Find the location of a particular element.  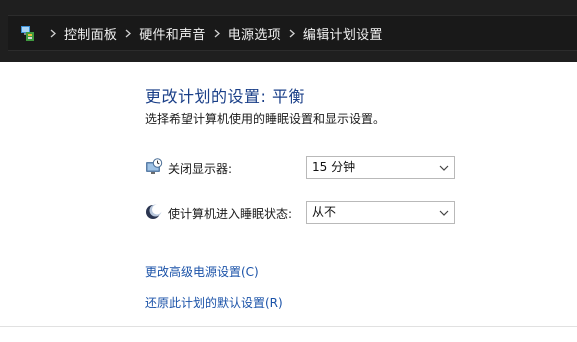

bottom-divider is located at coordinates (288, 326).